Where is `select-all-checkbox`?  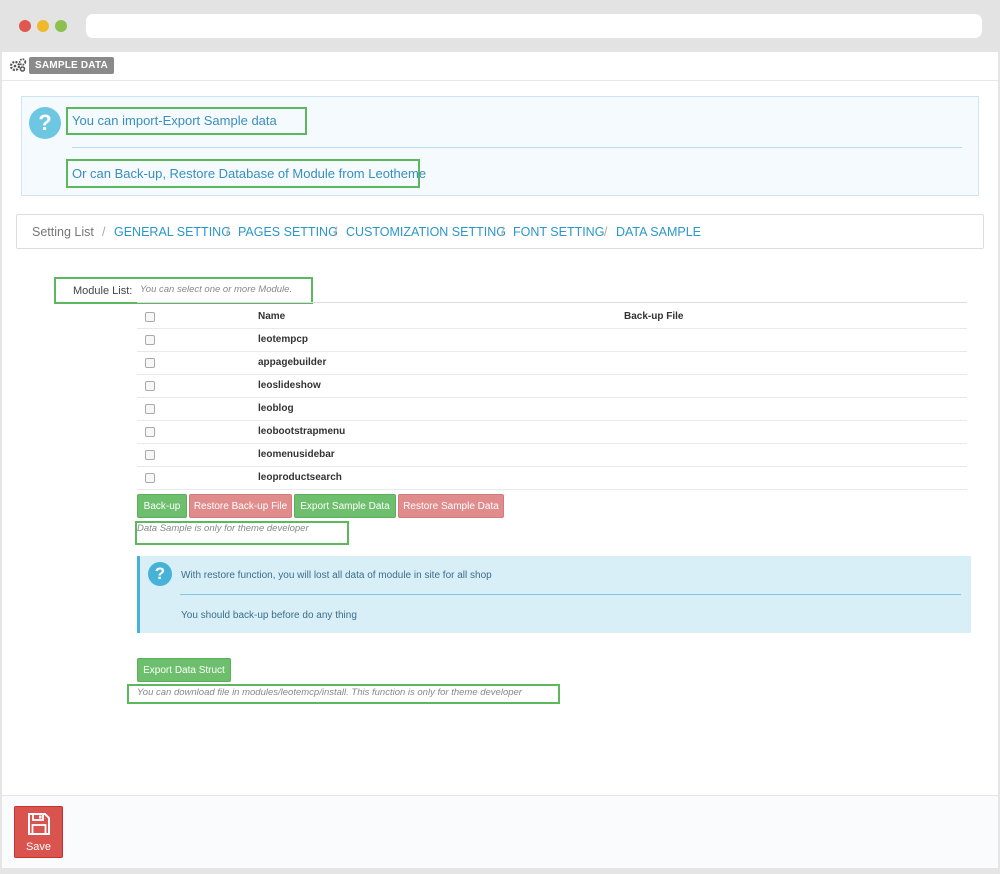 select-all-checkbox is located at coordinates (150, 317).